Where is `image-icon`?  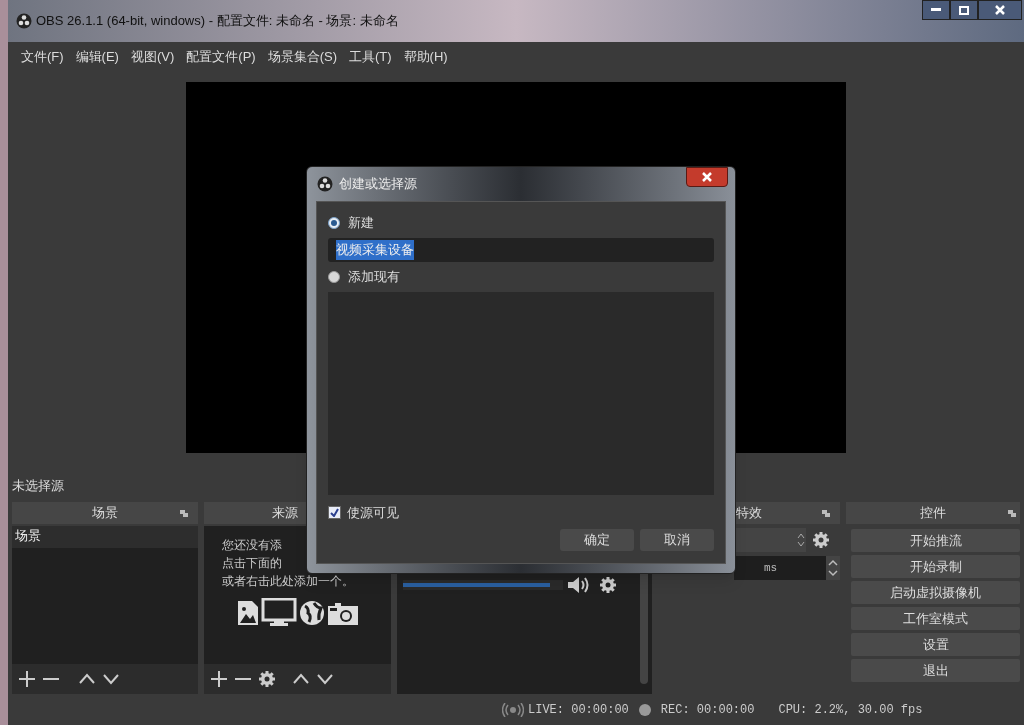
image-icon is located at coordinates (247, 613).